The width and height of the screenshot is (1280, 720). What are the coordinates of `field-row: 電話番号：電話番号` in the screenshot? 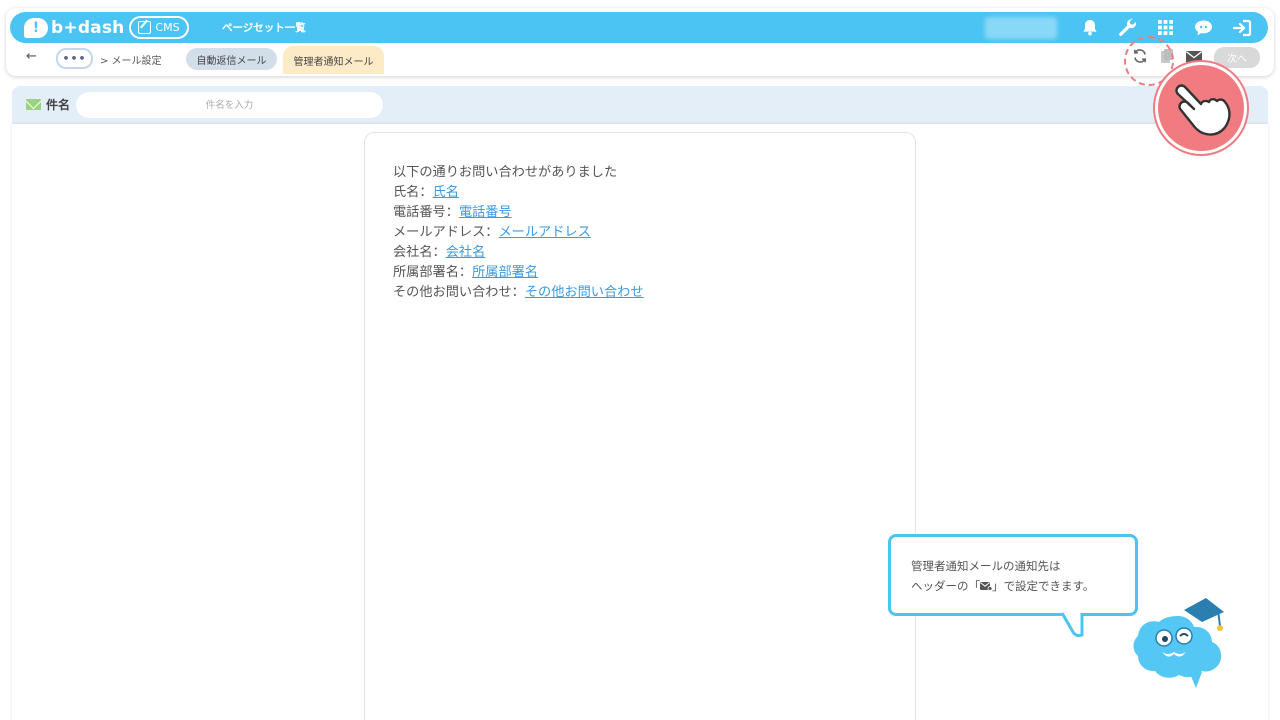 It's located at (518, 213).